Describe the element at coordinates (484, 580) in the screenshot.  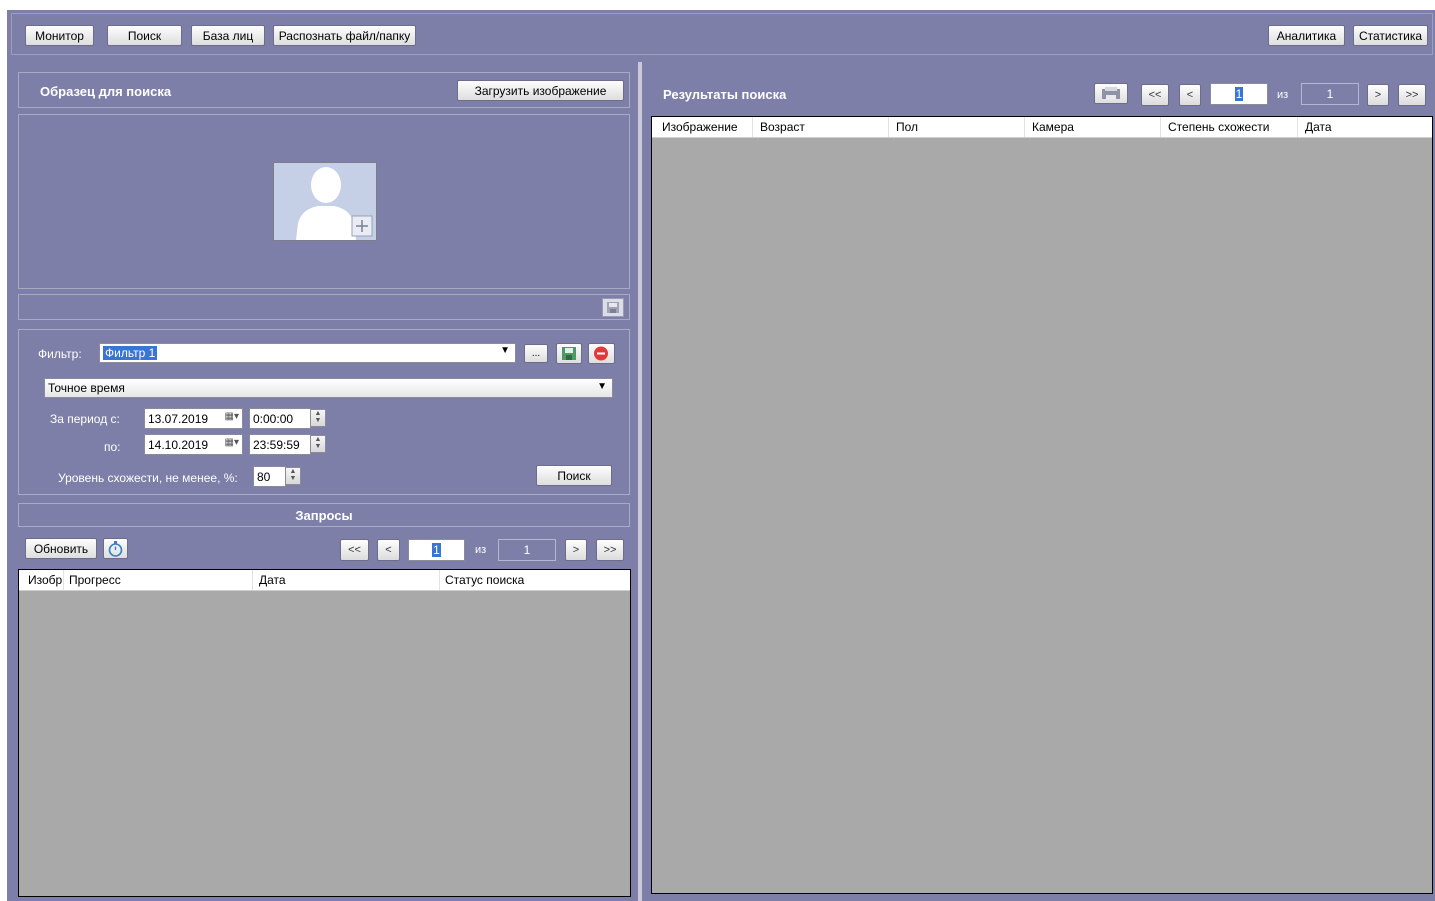
I see `column-header: Статус поиска` at that location.